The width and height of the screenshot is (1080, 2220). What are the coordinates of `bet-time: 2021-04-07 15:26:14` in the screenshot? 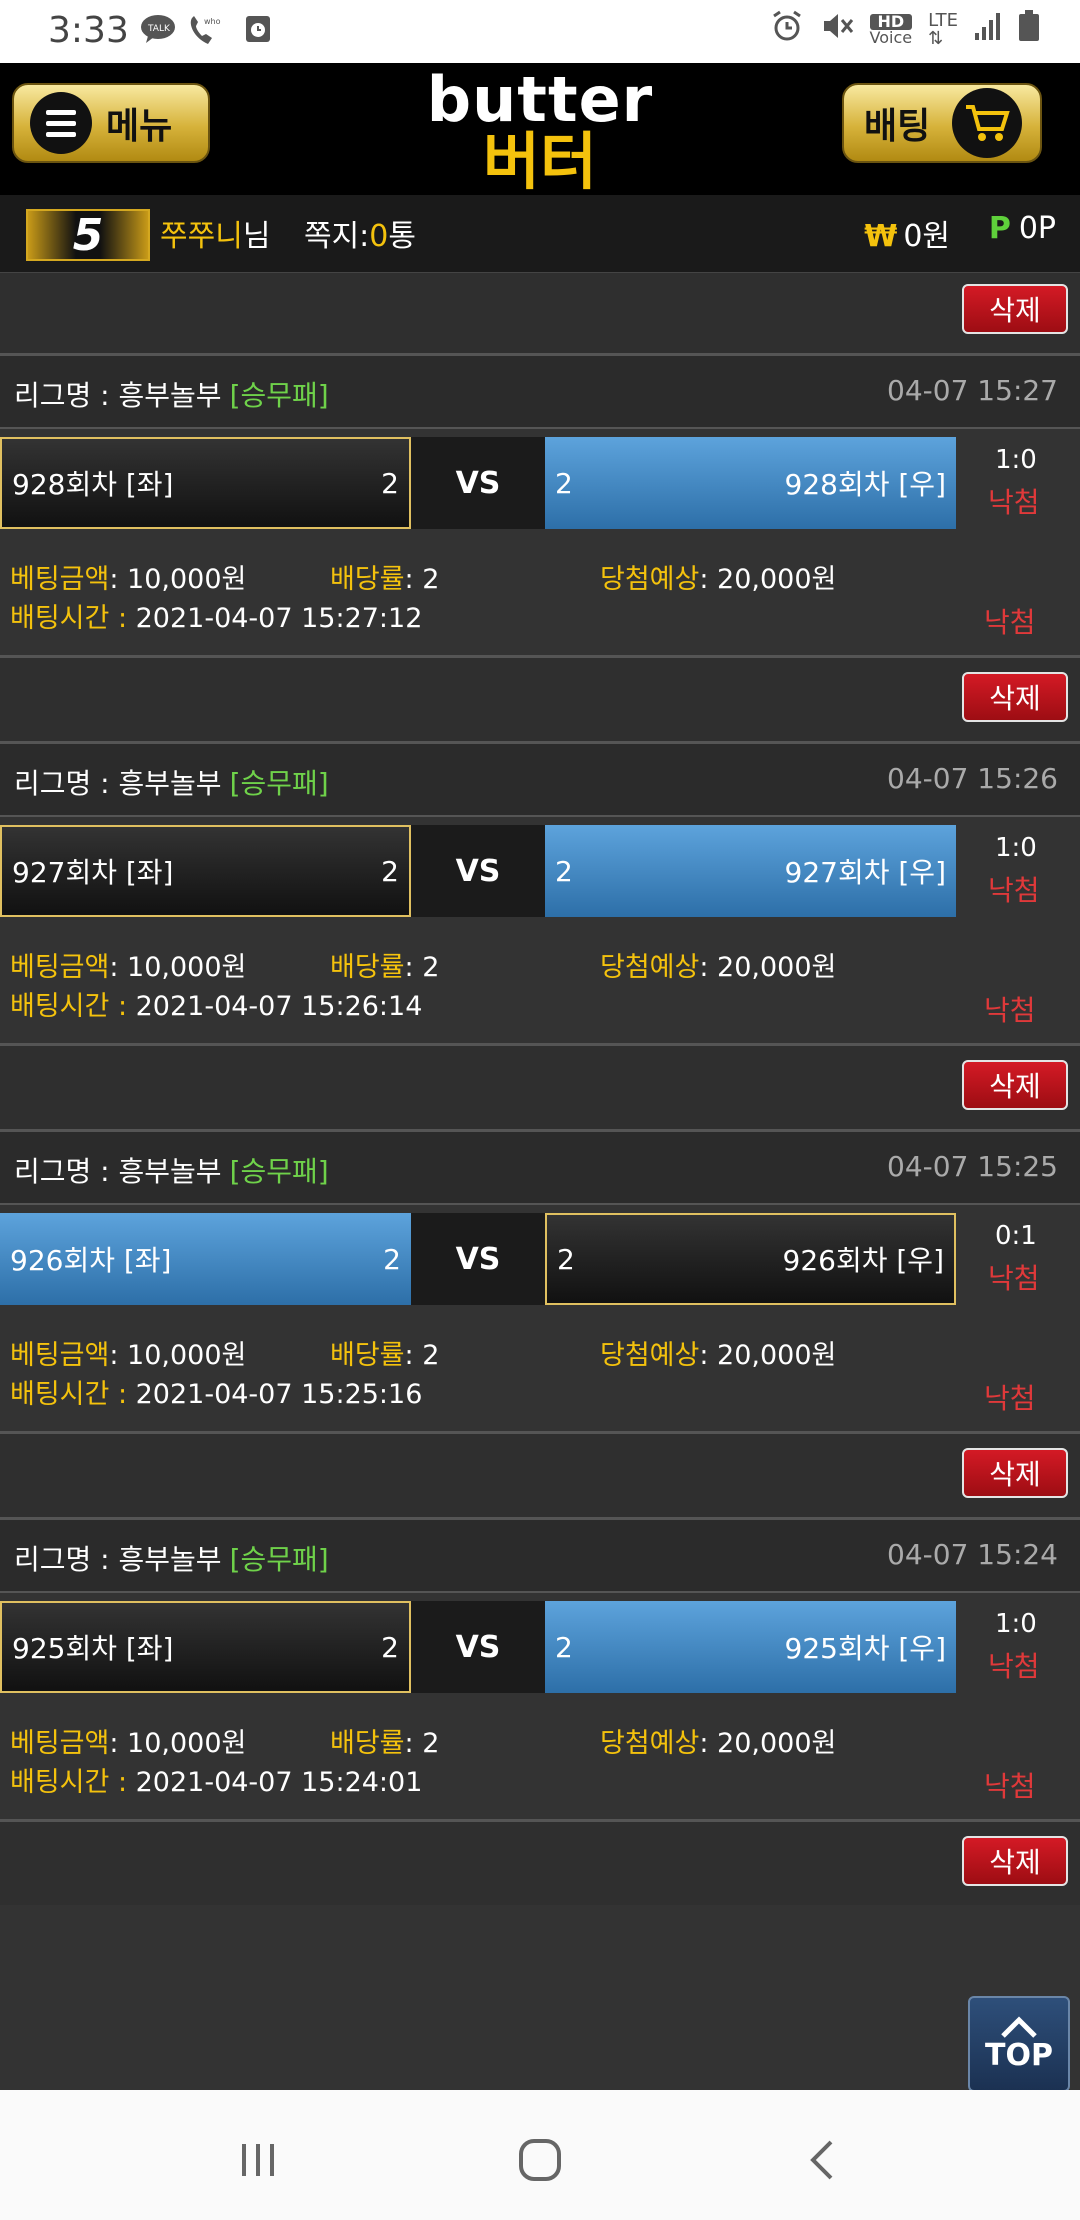 It's located at (279, 1006).